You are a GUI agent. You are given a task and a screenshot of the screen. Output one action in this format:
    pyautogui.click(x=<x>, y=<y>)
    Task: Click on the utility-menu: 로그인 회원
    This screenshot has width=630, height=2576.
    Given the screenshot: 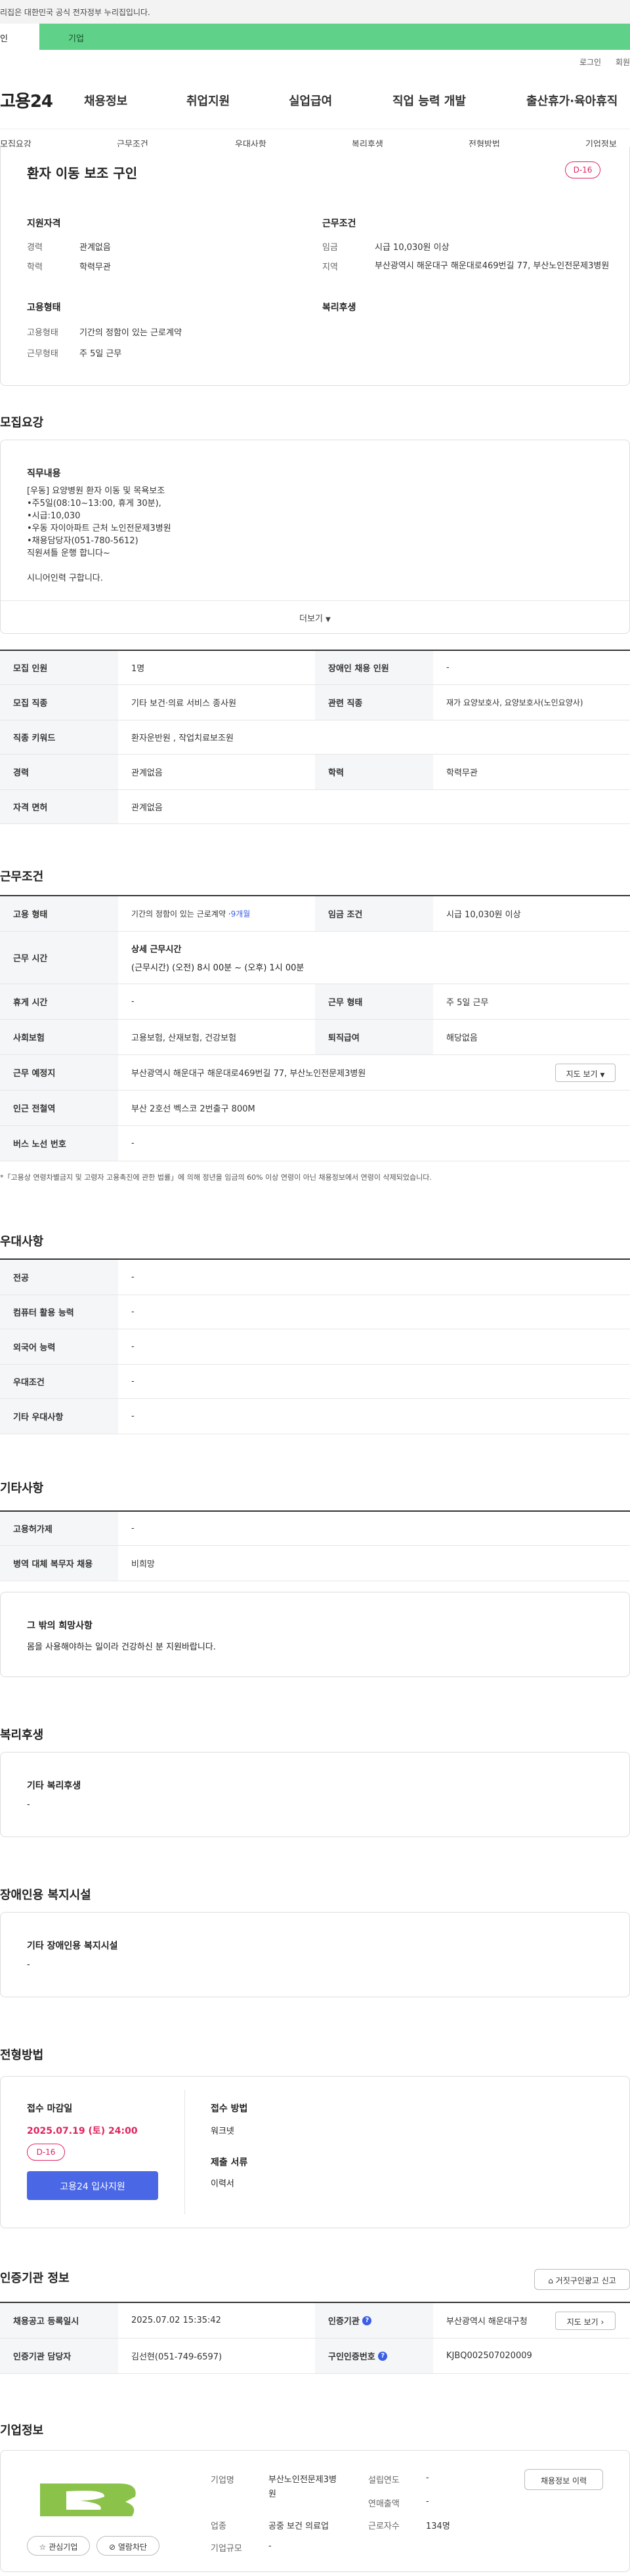 What is the action you would take?
    pyautogui.click(x=599, y=62)
    